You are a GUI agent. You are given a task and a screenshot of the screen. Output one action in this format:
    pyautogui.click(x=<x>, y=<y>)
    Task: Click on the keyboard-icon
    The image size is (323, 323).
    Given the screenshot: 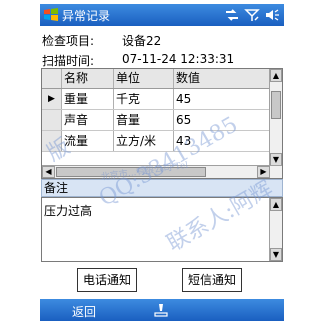 What is the action you would take?
    pyautogui.click(x=161, y=310)
    